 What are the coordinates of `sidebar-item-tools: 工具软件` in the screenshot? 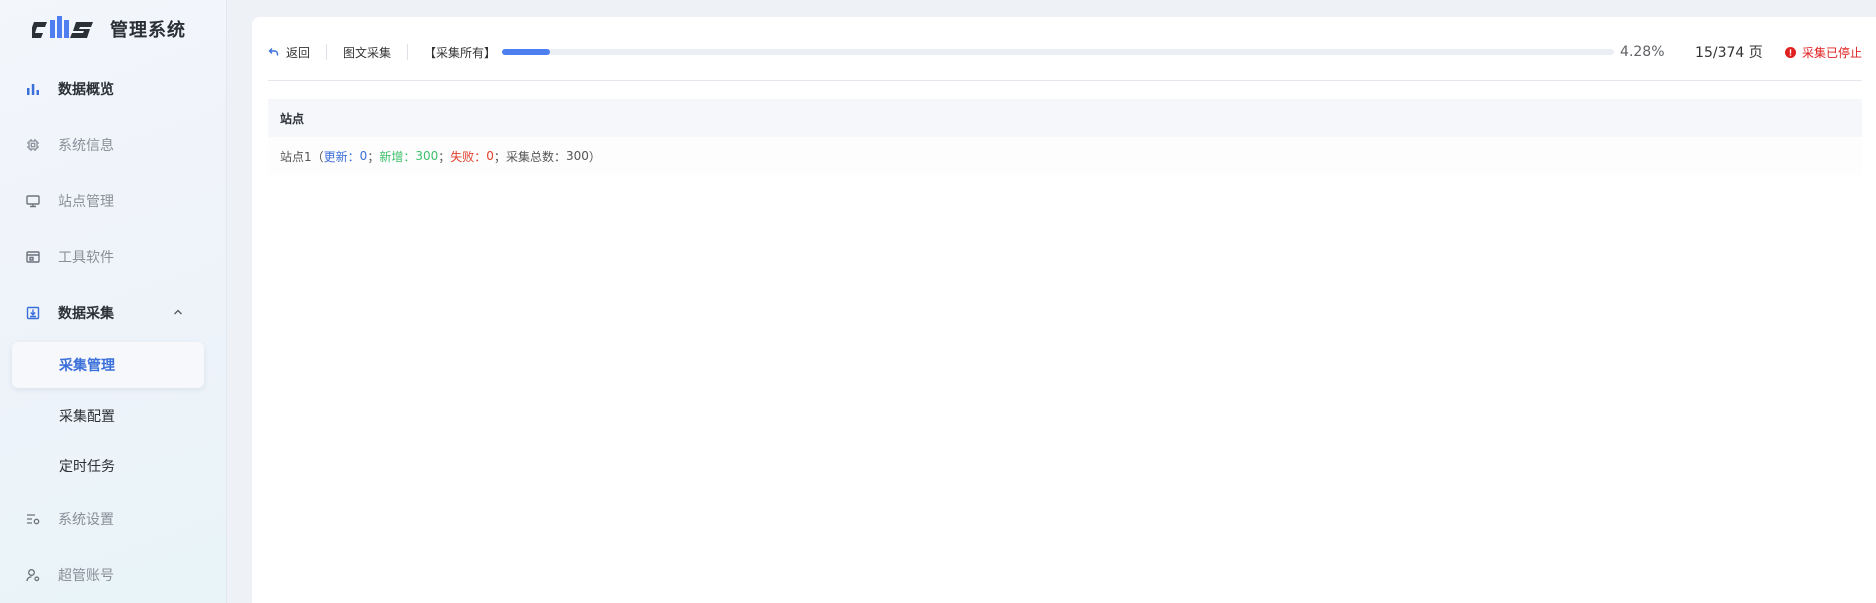 It's located at (113, 257).